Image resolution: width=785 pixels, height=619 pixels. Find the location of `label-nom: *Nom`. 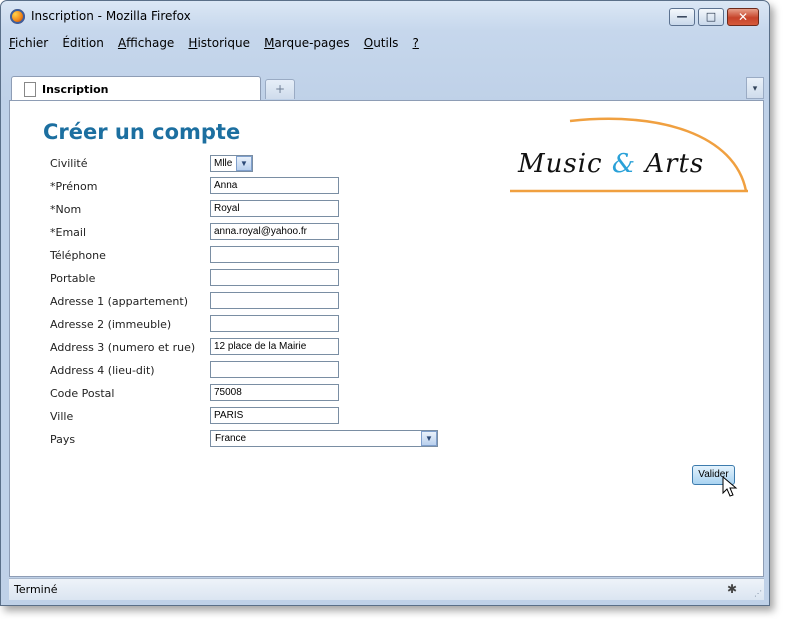

label-nom: *Nom is located at coordinates (66, 209).